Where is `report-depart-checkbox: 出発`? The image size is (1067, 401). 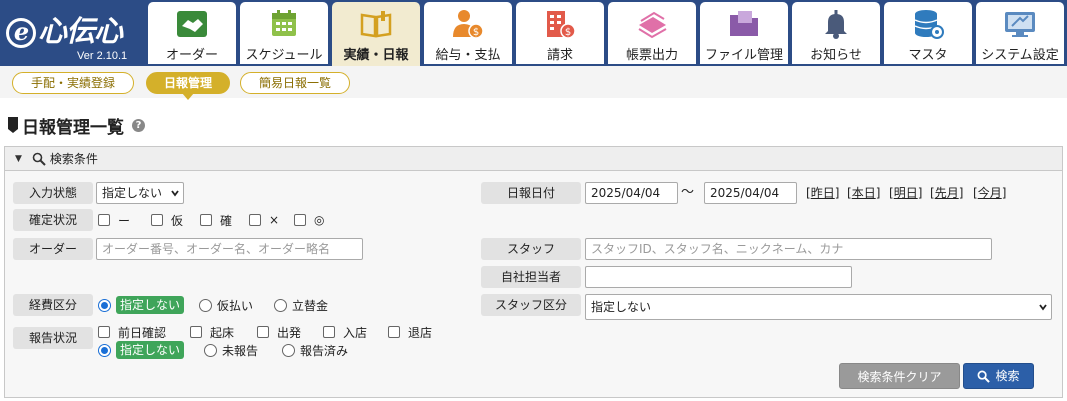
report-depart-checkbox: 出発 is located at coordinates (279, 332).